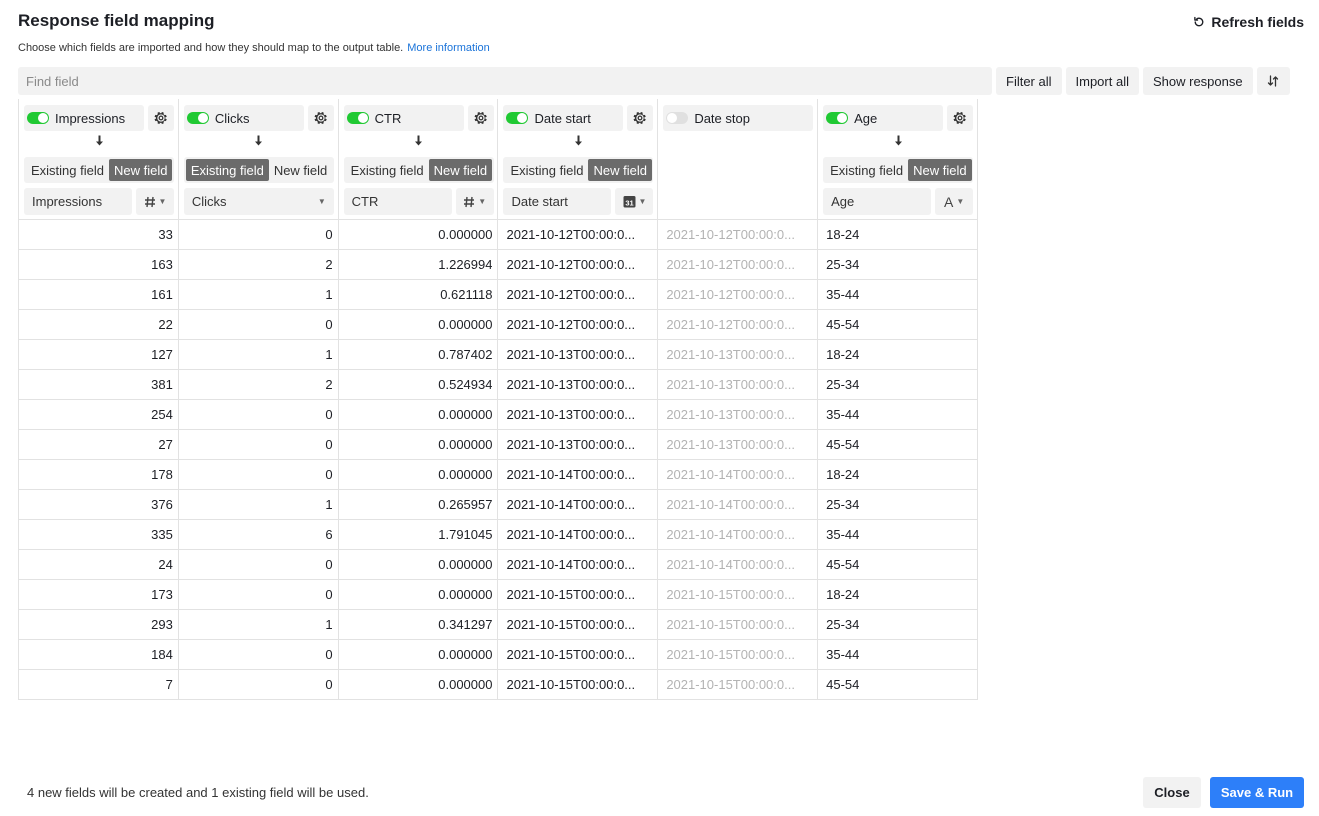 This screenshot has width=1319, height=816. Describe the element at coordinates (843, 564) in the screenshot. I see `cell-value: 45-54` at that location.